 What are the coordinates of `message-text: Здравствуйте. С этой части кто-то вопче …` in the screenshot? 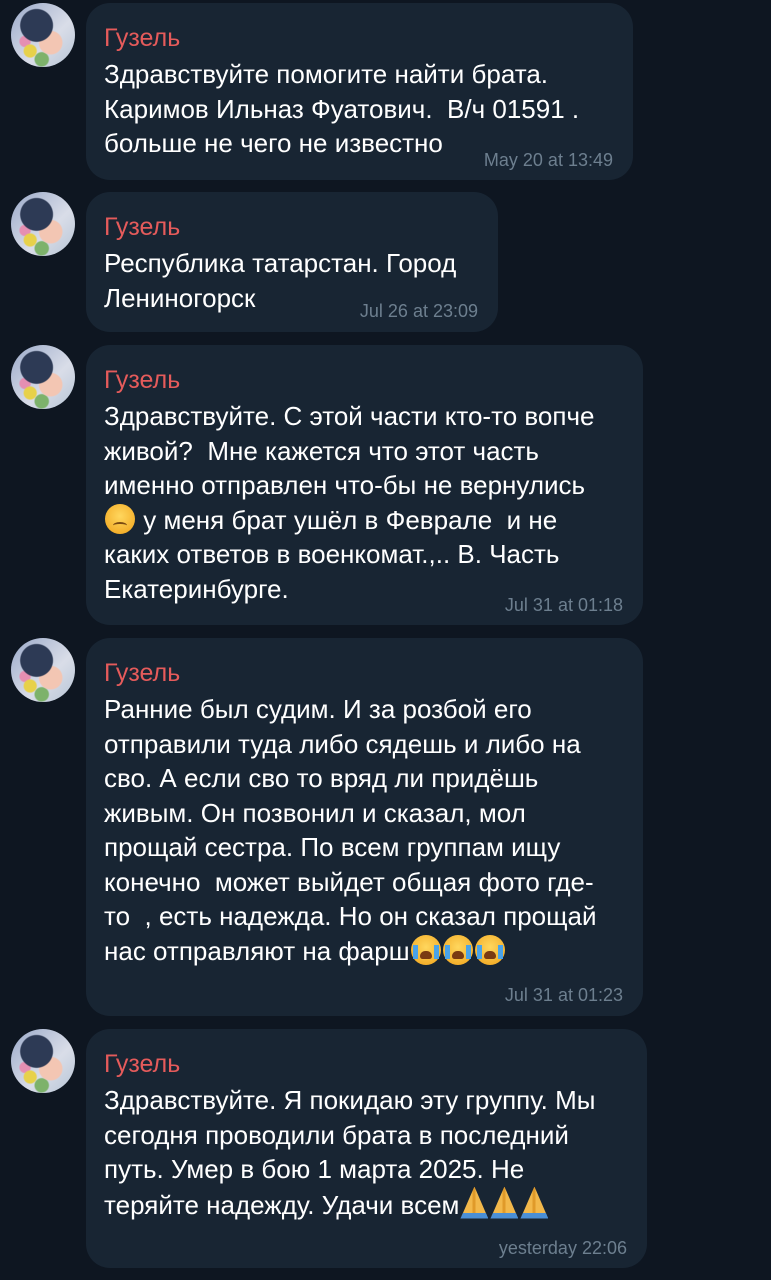 It's located at (349, 502).